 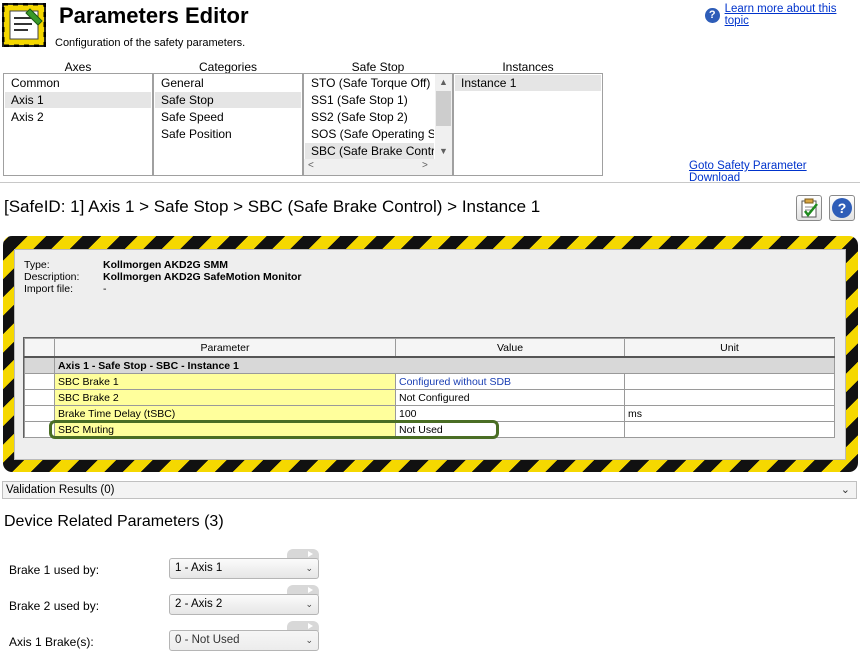 I want to click on table-row: Brake Time Delay (tSBC) 100 ms, so click(x=429, y=413).